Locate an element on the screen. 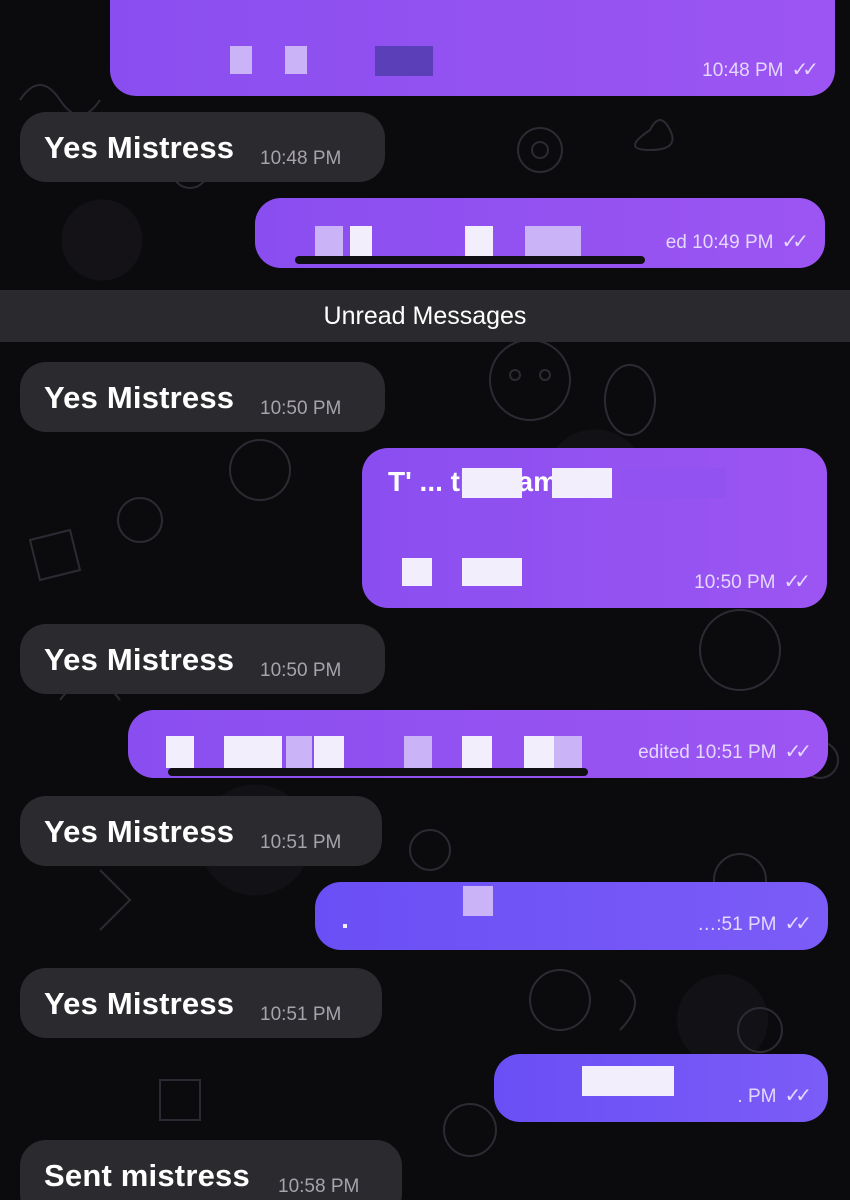  message-time: …:51 PM is located at coordinates (737, 924).